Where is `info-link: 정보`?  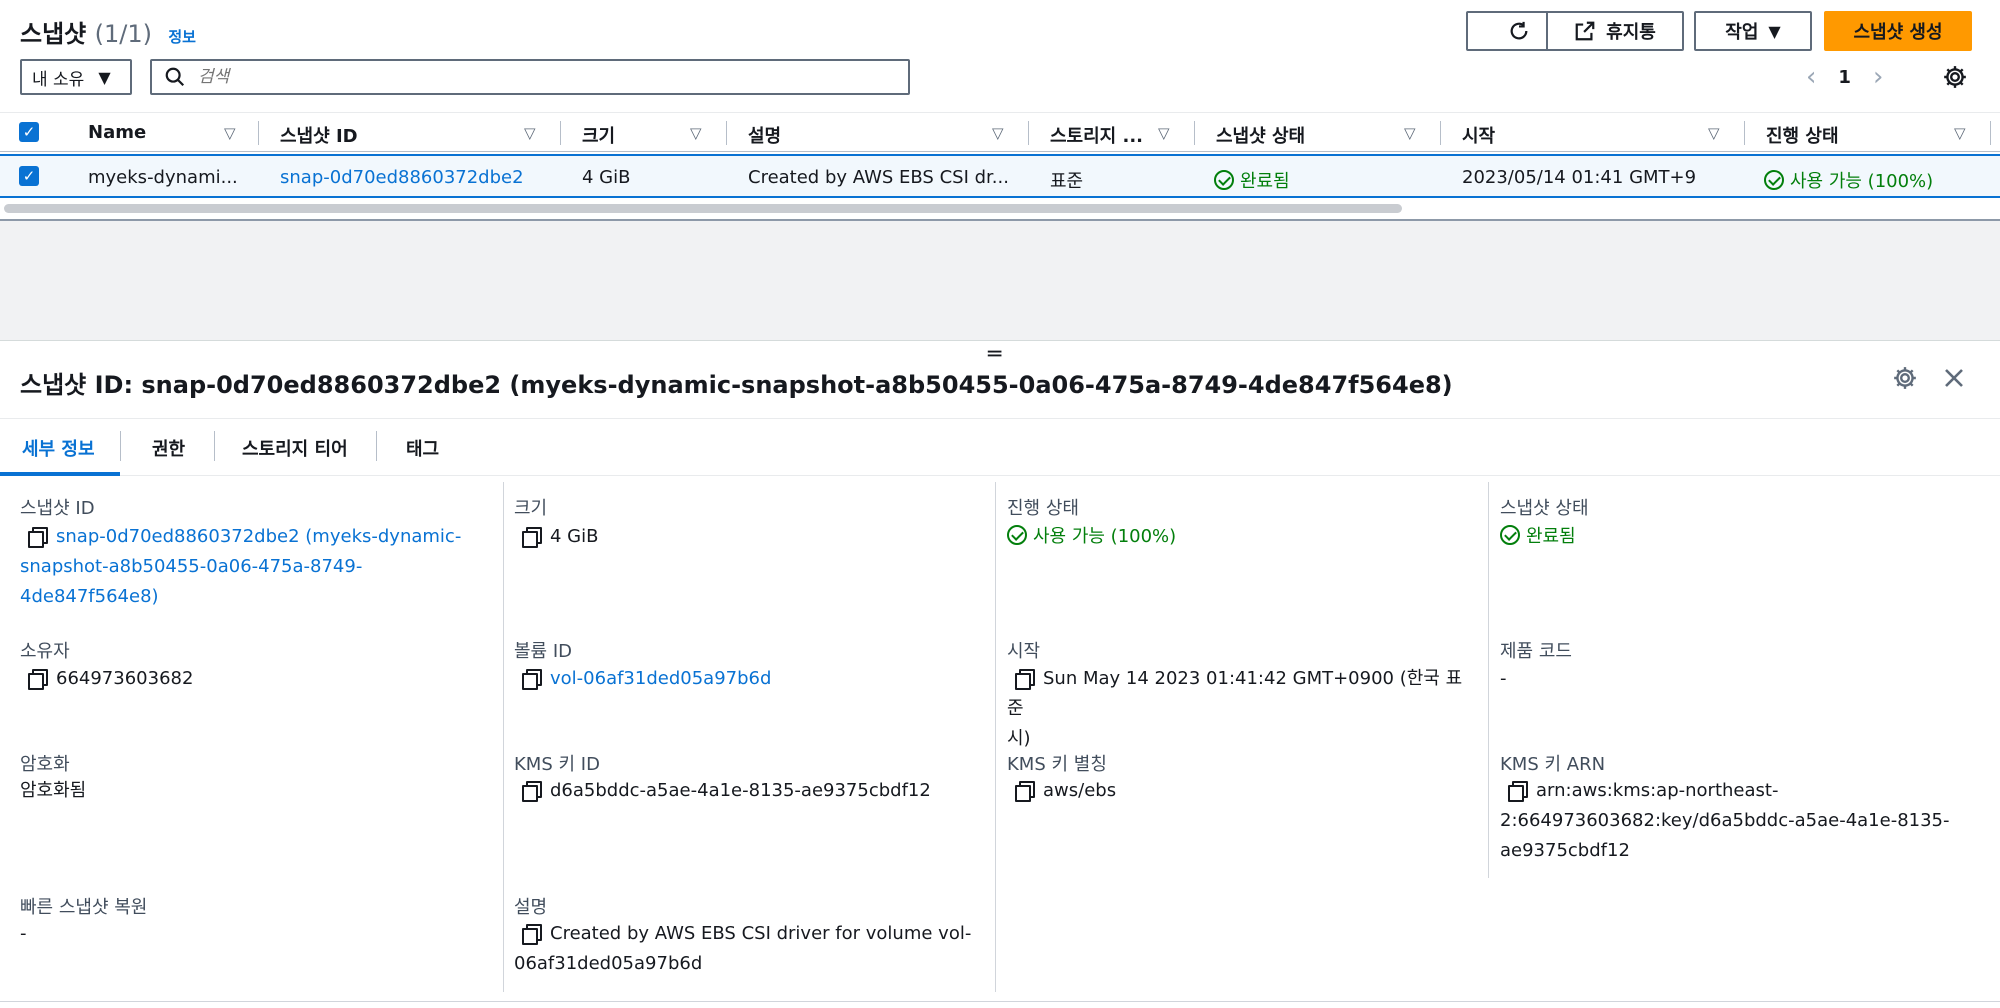 info-link: 정보 is located at coordinates (182, 37).